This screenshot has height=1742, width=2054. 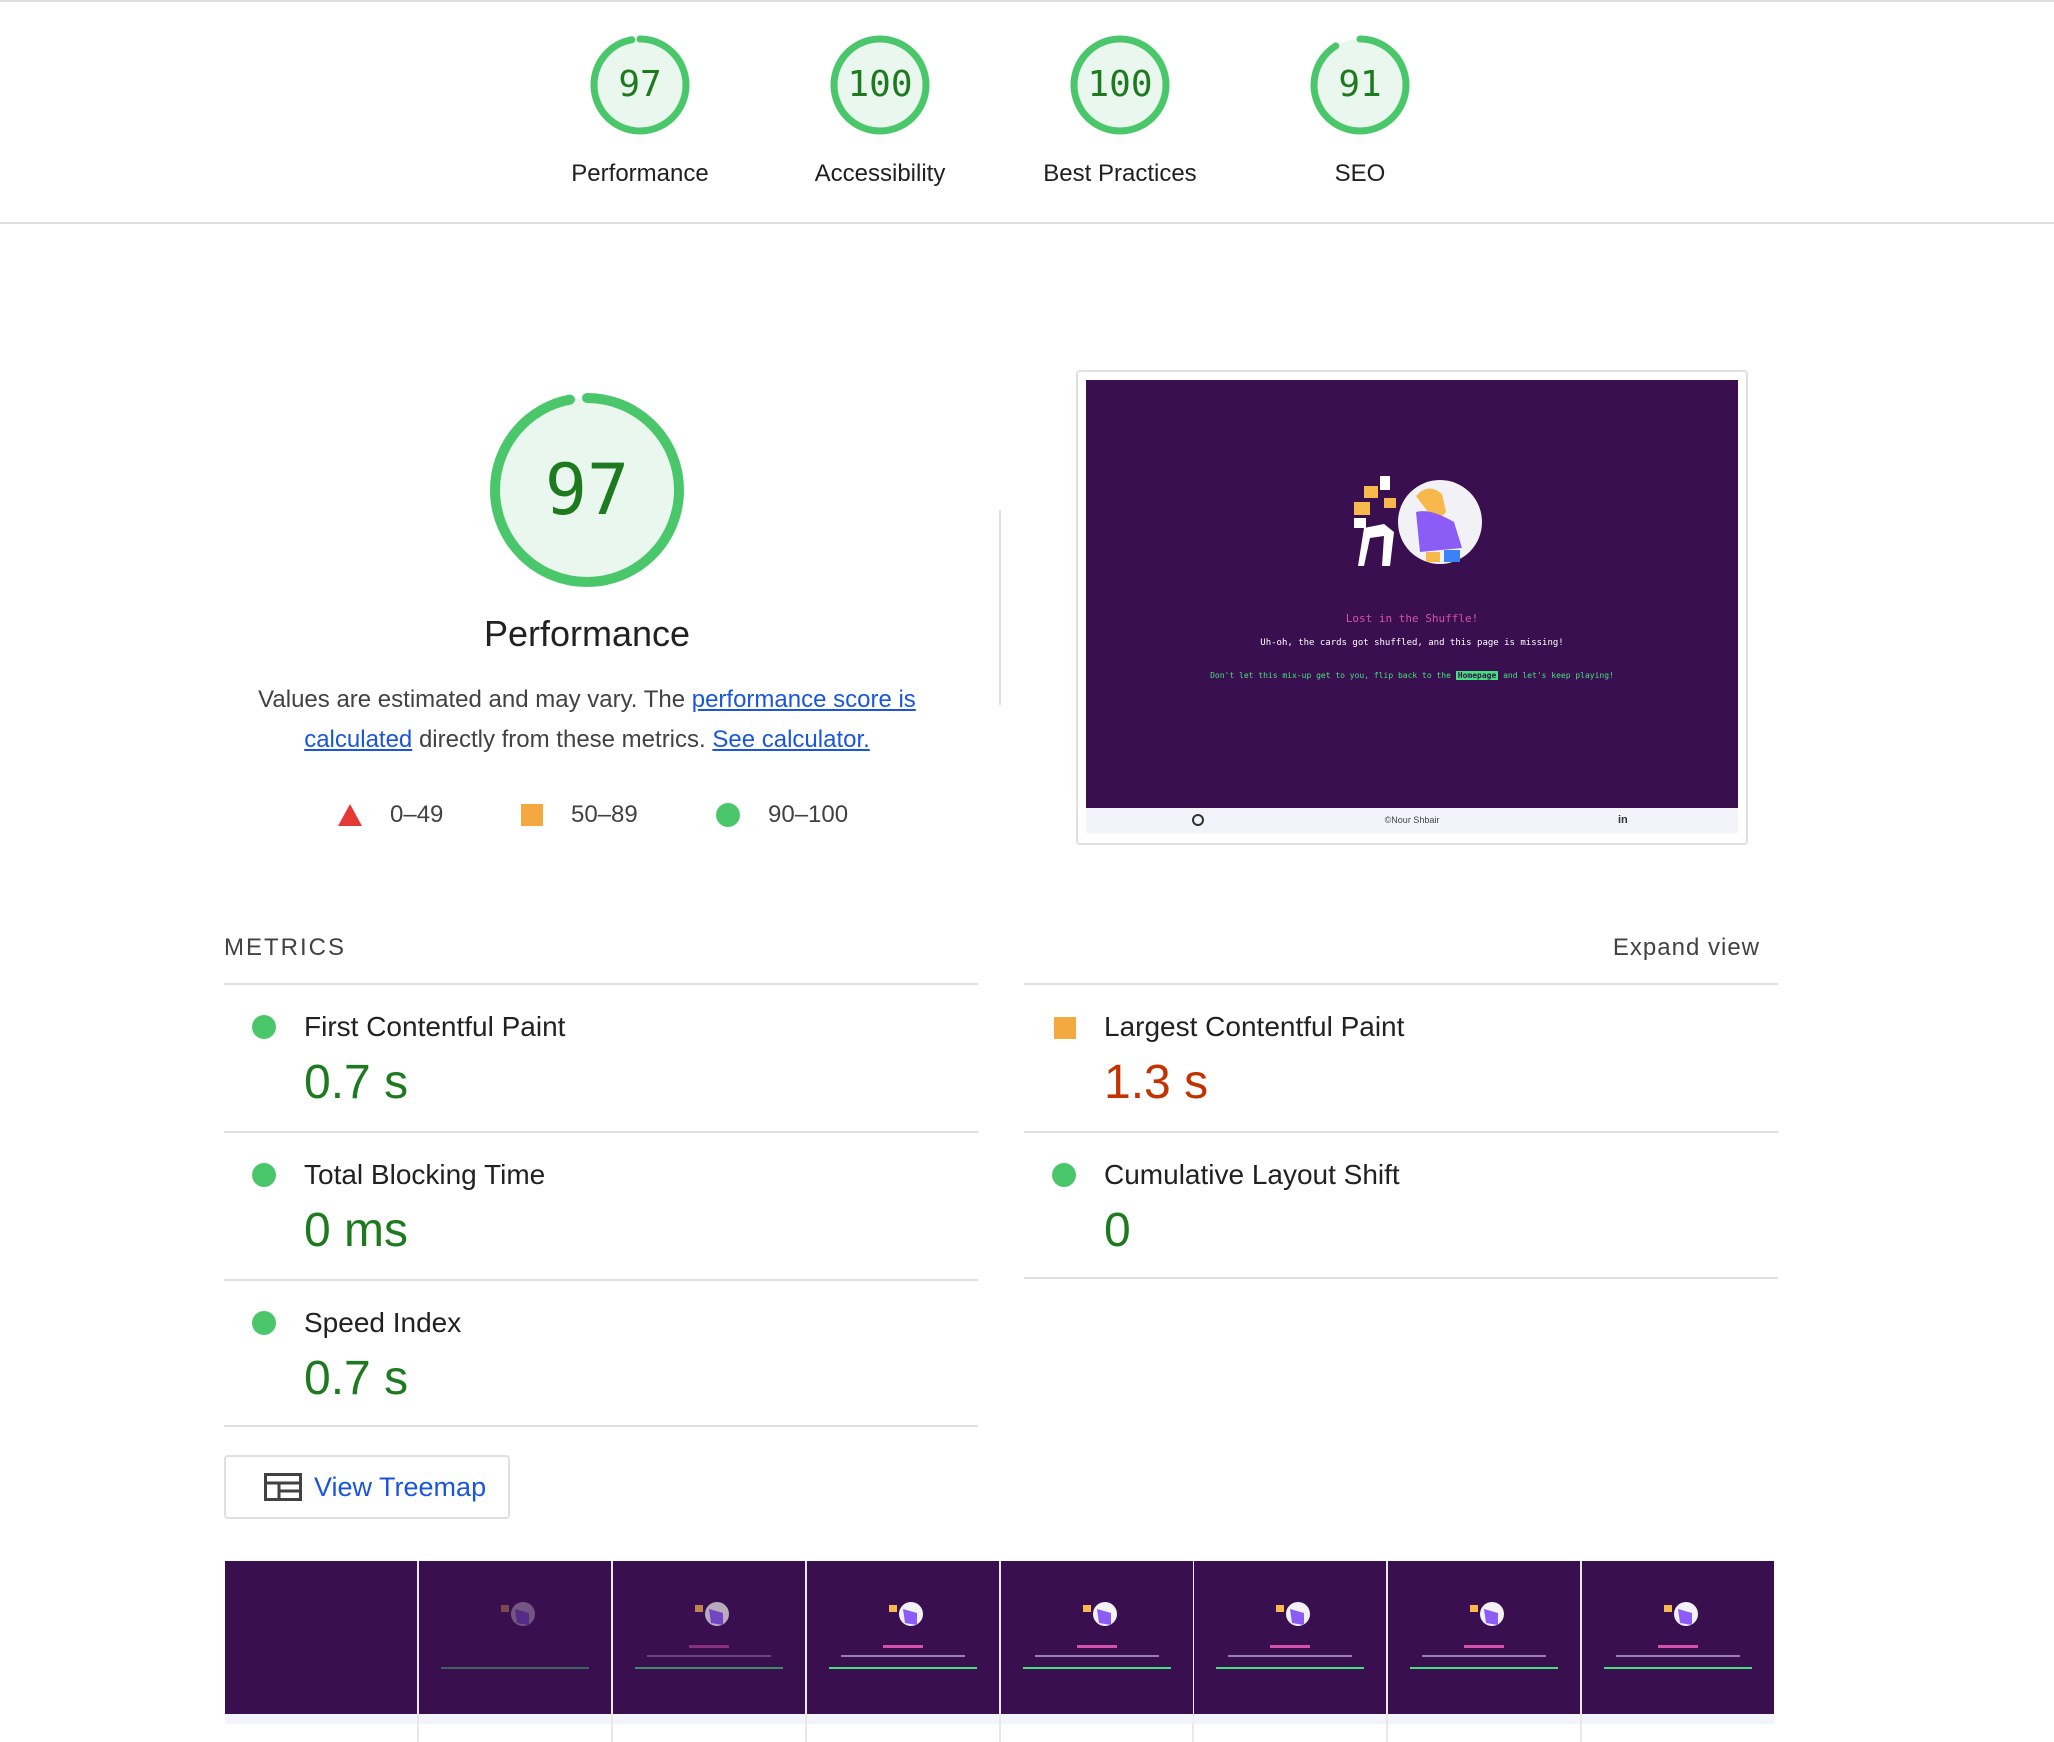 I want to click on view-treemap-button: View Treemap, so click(x=367, y=1487).